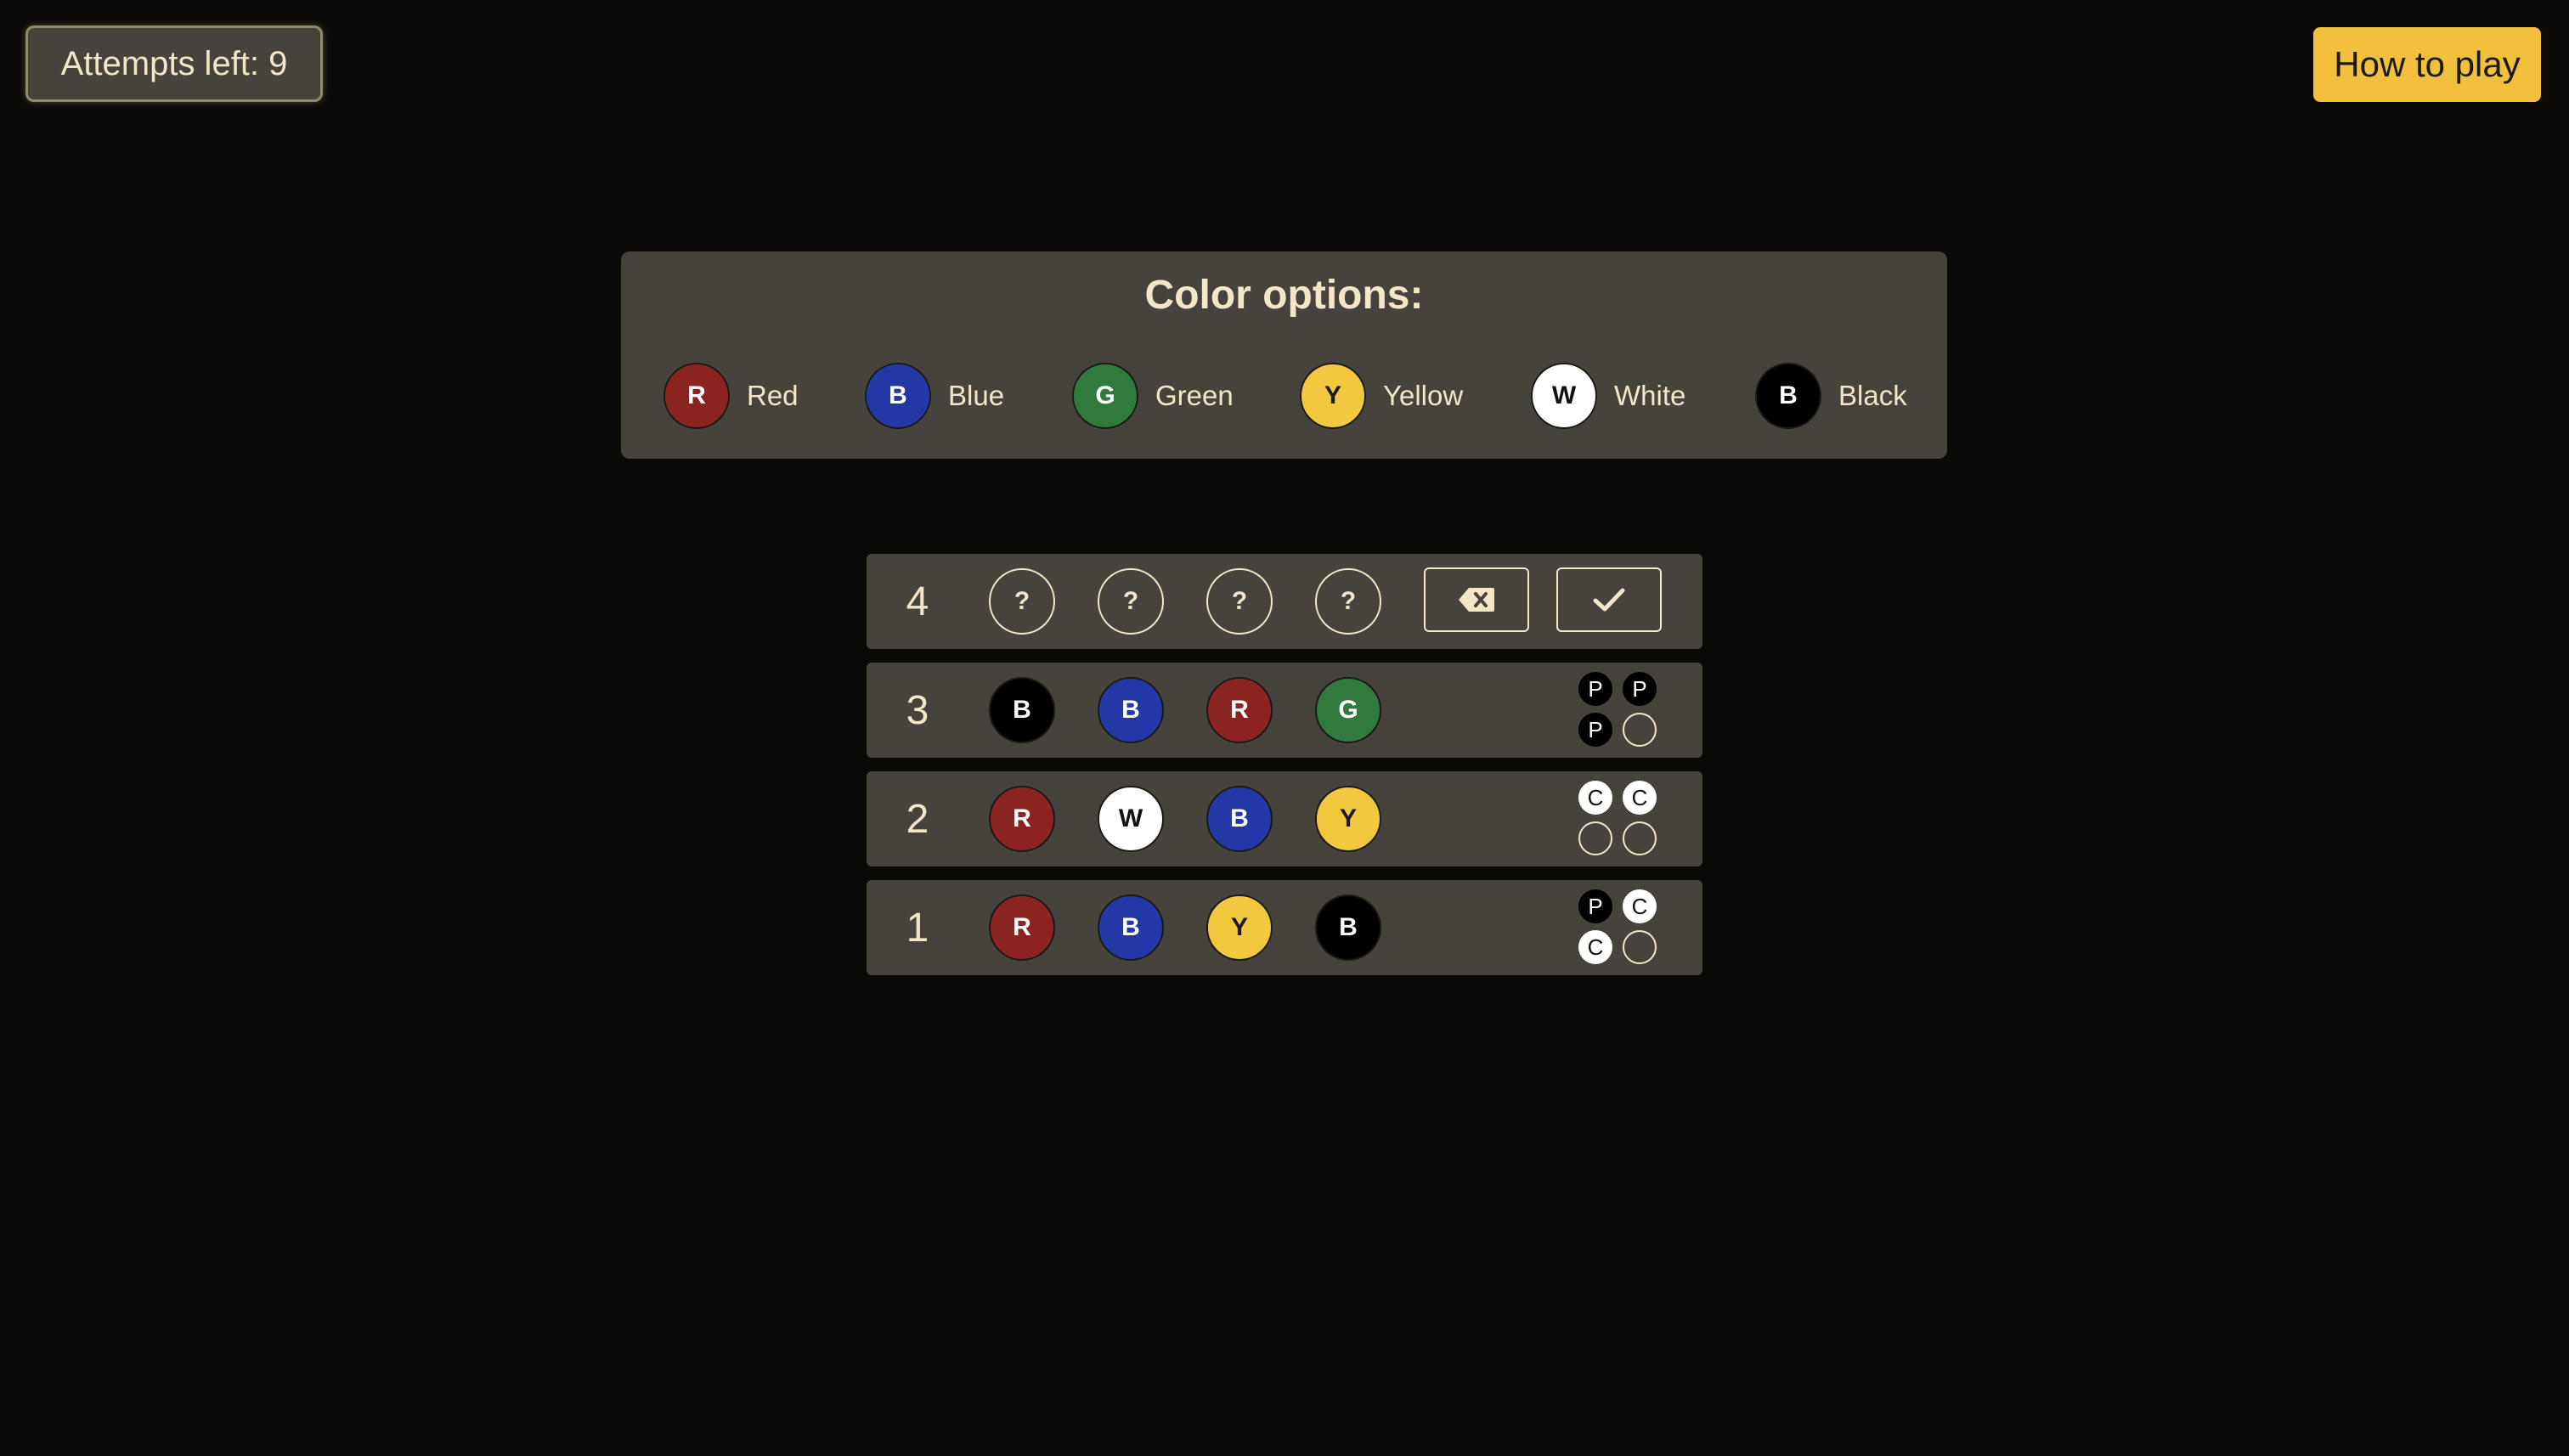 The image size is (2569, 1456). Describe the element at coordinates (977, 396) in the screenshot. I see `color-option-label: Blue` at that location.